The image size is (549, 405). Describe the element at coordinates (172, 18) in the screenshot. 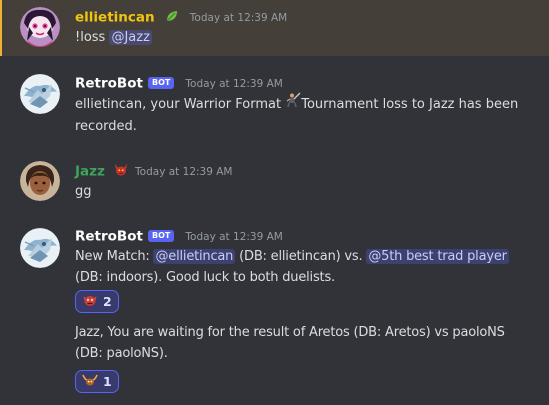

I see `leaf-icon` at that location.